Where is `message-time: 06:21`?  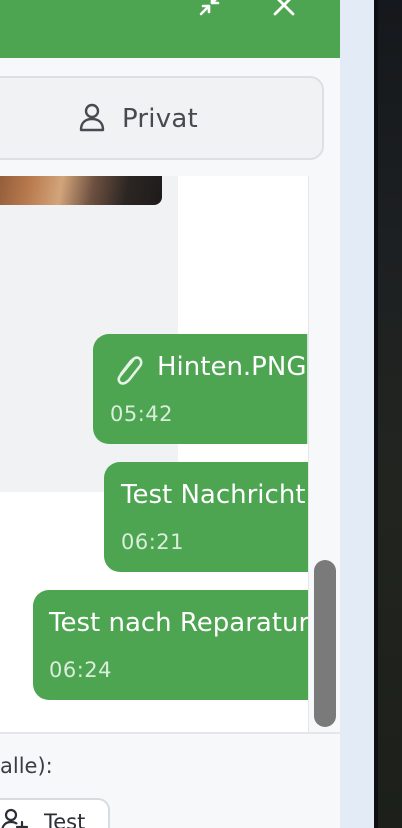
message-time: 06:21 is located at coordinates (153, 542).